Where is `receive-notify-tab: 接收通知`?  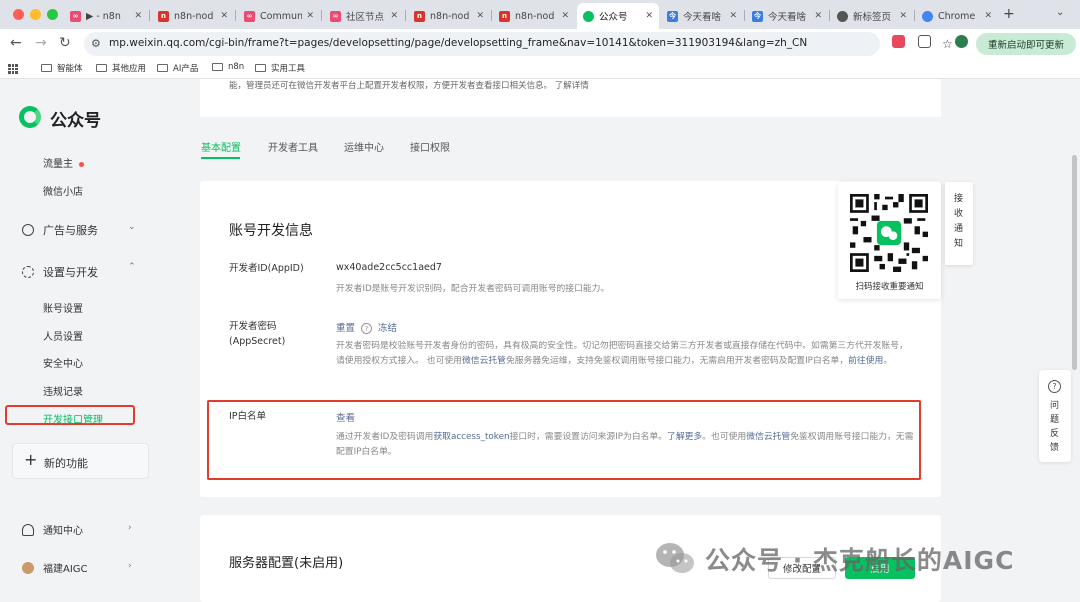 receive-notify-tab: 接收通知 is located at coordinates (959, 223).